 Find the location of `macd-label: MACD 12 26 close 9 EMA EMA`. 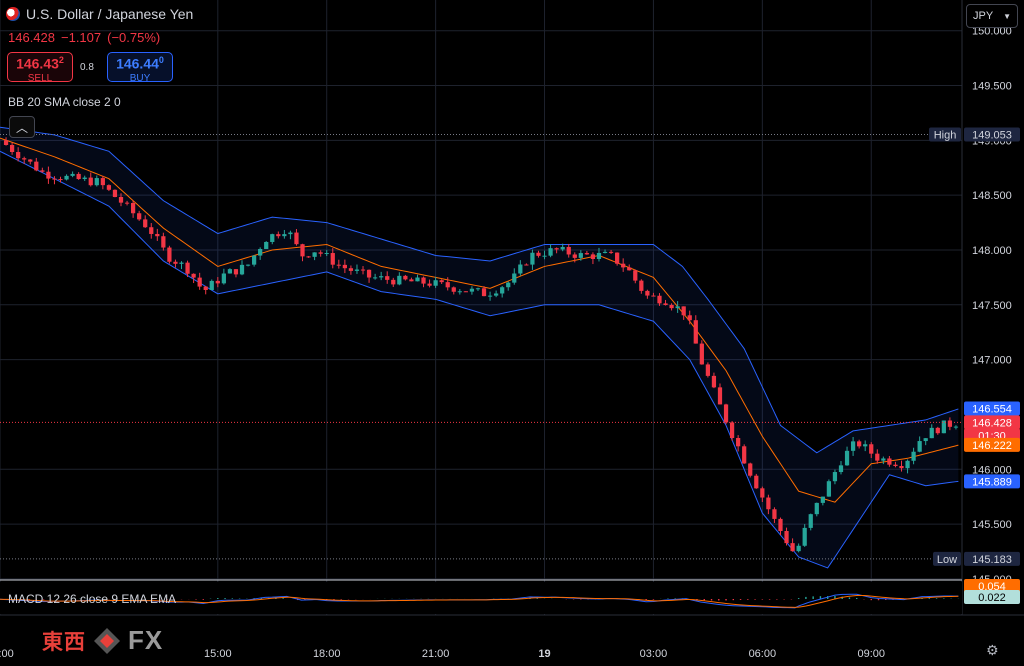

macd-label: MACD 12 26 close 9 EMA EMA is located at coordinates (92, 599).